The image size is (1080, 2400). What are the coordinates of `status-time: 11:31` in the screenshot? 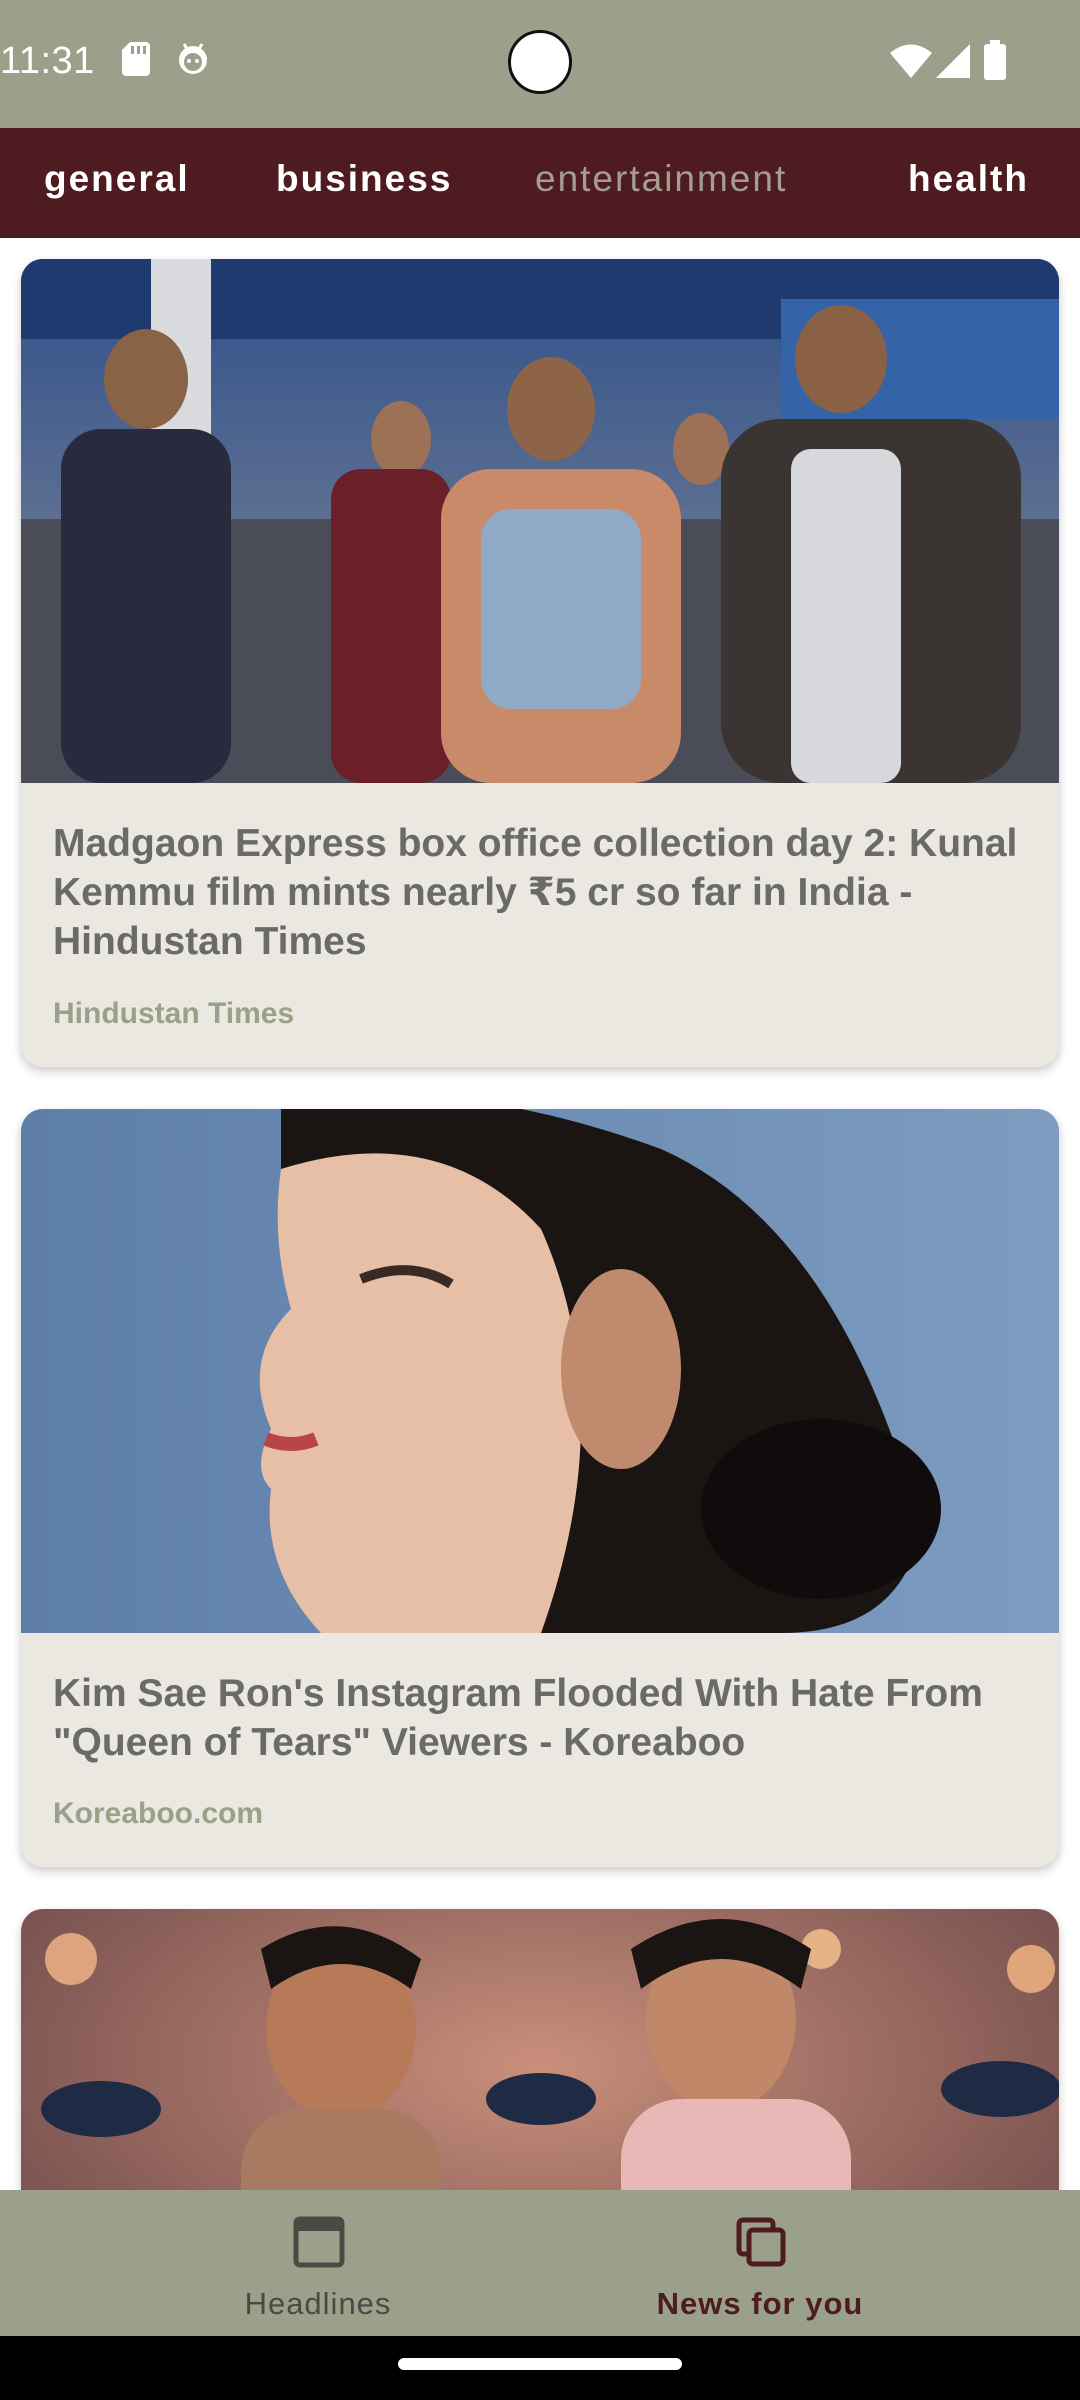 It's located at (47, 61).